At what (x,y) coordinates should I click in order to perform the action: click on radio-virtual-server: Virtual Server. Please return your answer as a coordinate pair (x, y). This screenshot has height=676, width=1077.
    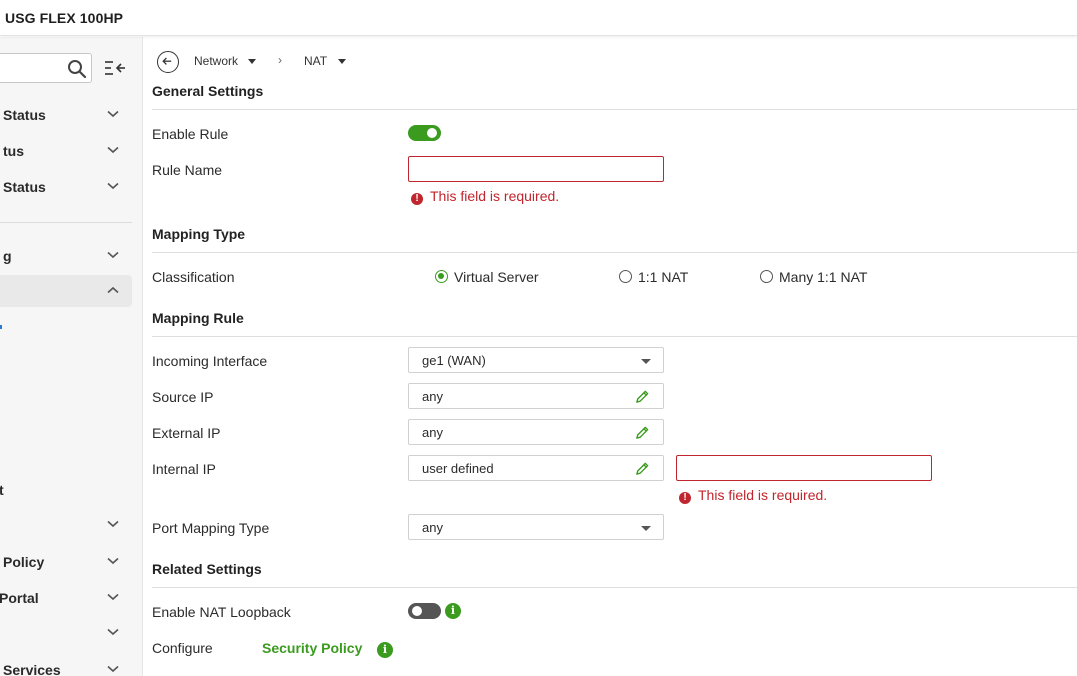
    Looking at the image, I should click on (487, 277).